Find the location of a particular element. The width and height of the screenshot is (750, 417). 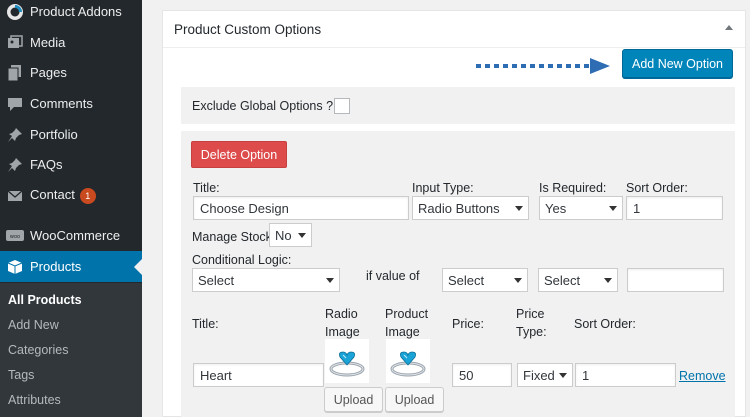

submenu-tags: Tags is located at coordinates (21, 375).